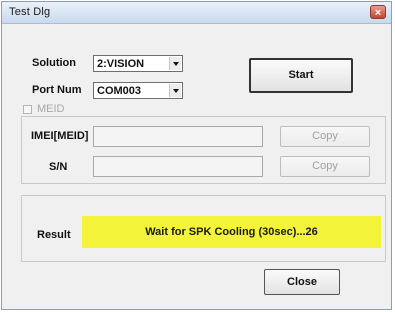  What do you see at coordinates (58, 167) in the screenshot?
I see `sn-label: S/N` at bounding box center [58, 167].